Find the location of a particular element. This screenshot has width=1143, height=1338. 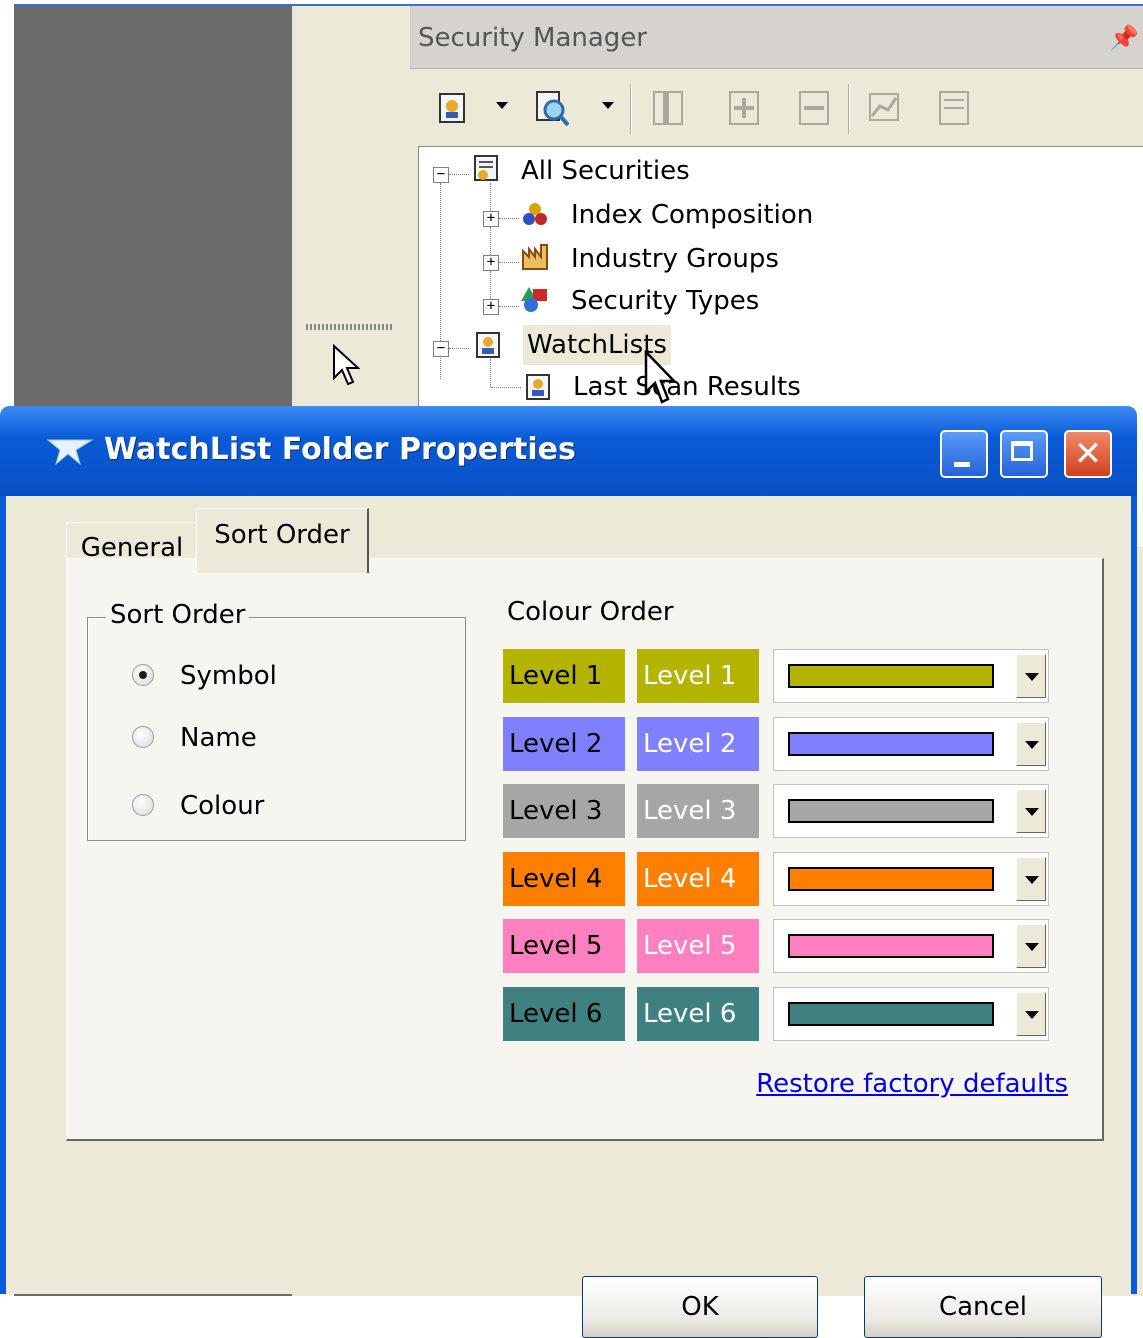

security-manager-titlebar: Security Manager 📌 is located at coordinates (776, 37).